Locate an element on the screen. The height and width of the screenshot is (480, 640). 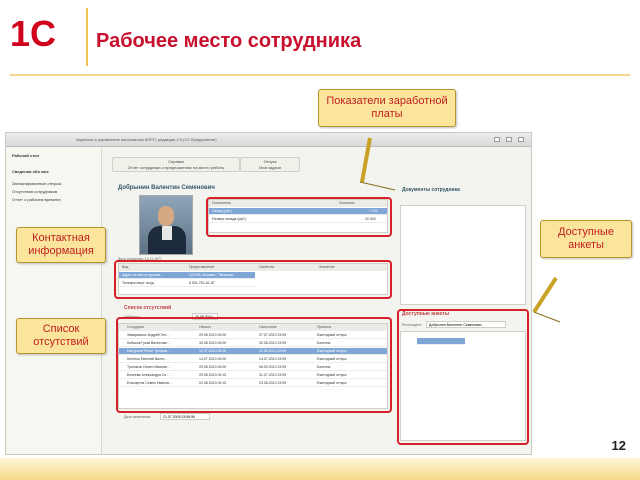
left-panel-item: Запланированные отпуска is located at coordinates (36, 183).